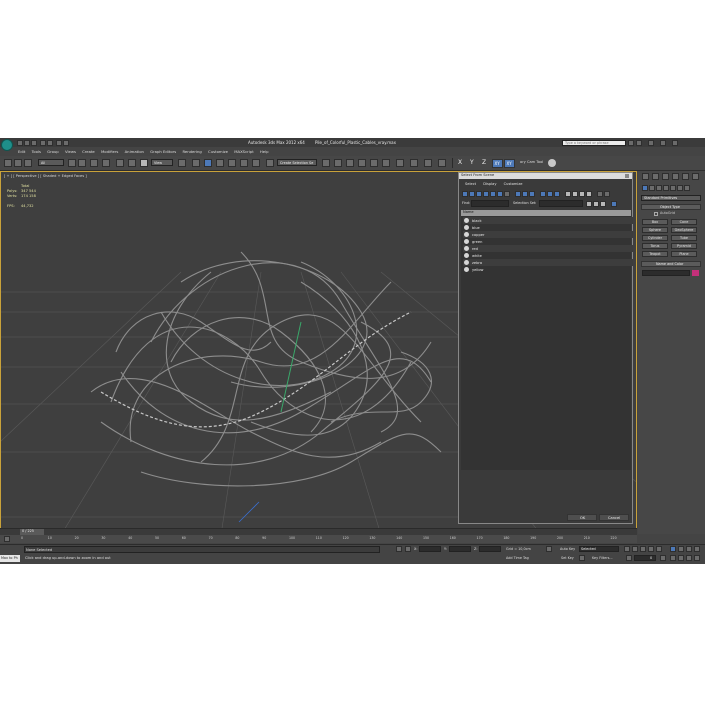  I want to click on search-icon, so click(631, 142).